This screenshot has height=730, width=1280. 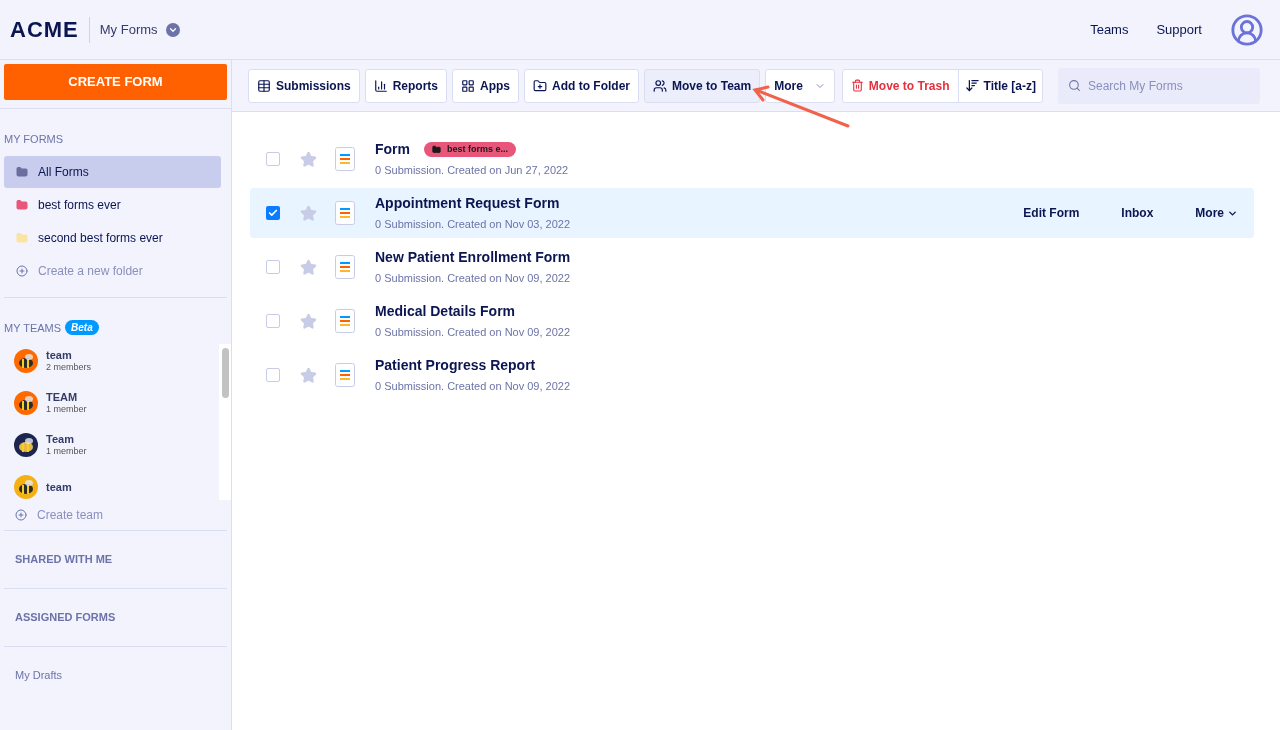 What do you see at coordinates (582, 85) in the screenshot?
I see `toolbar-button: Add to Folder` at bounding box center [582, 85].